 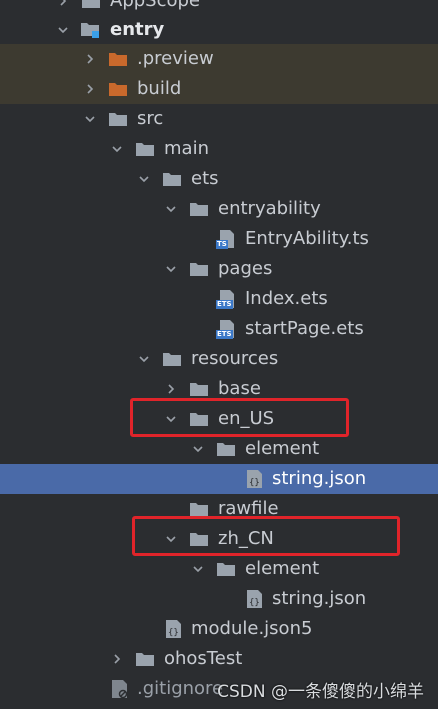 I want to click on tree-row-en-element: element, so click(x=219, y=449).